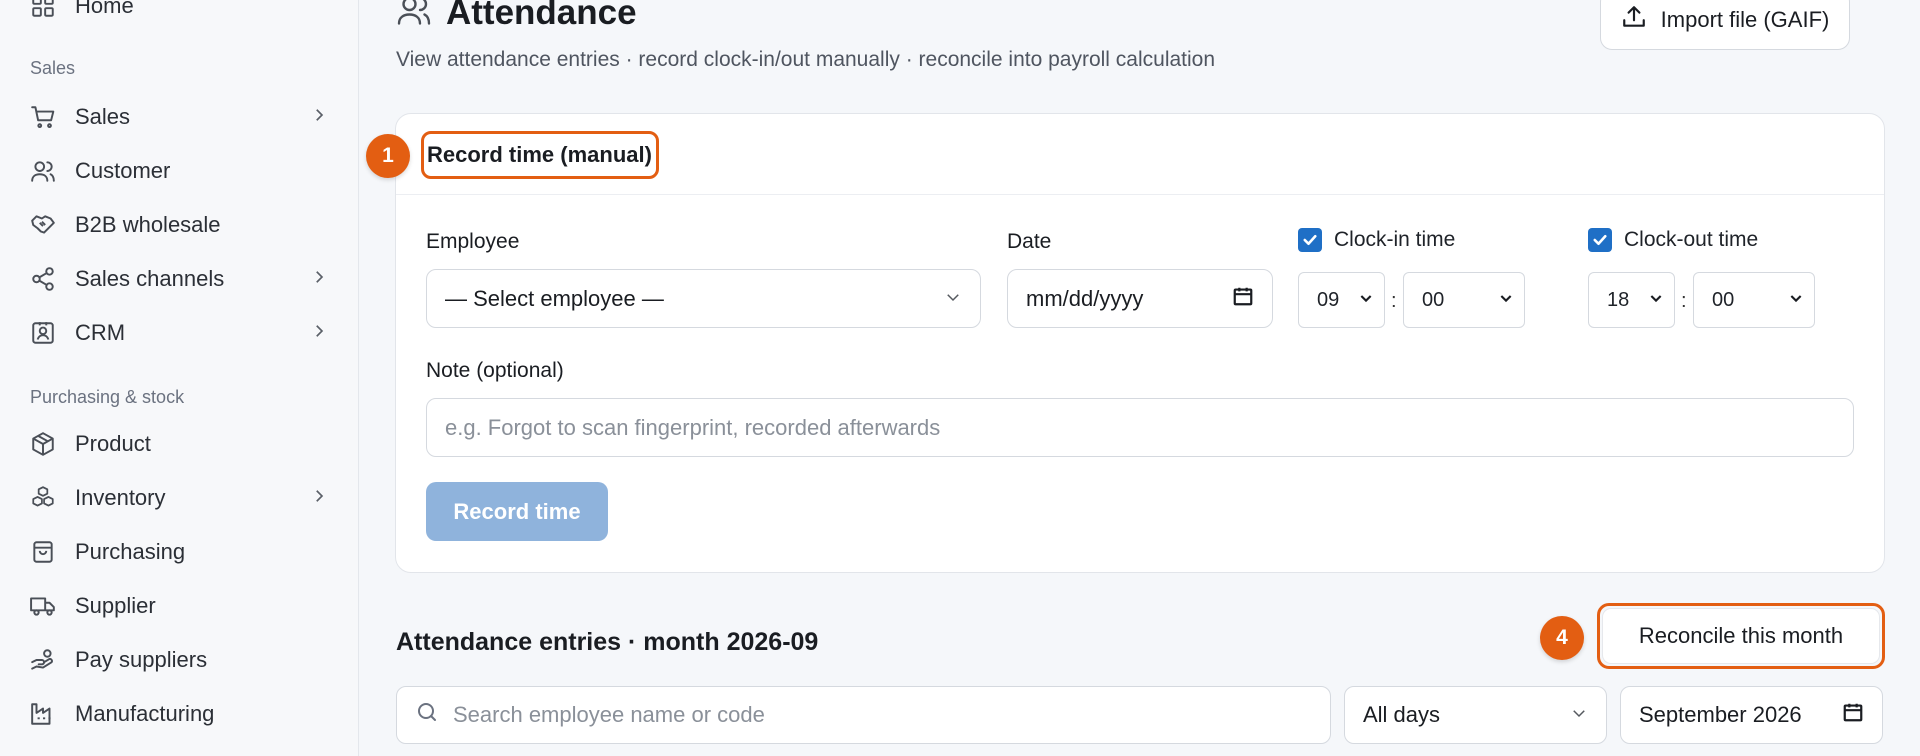 This screenshot has width=1920, height=756. I want to click on record-time-button: Record time, so click(517, 511).